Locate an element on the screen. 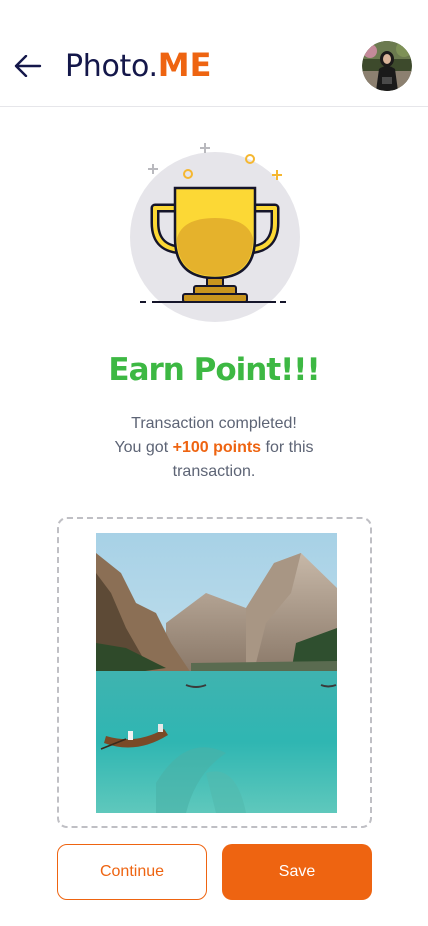 This screenshot has height=926, width=428. app-logo: Photo. ME is located at coordinates (138, 66).